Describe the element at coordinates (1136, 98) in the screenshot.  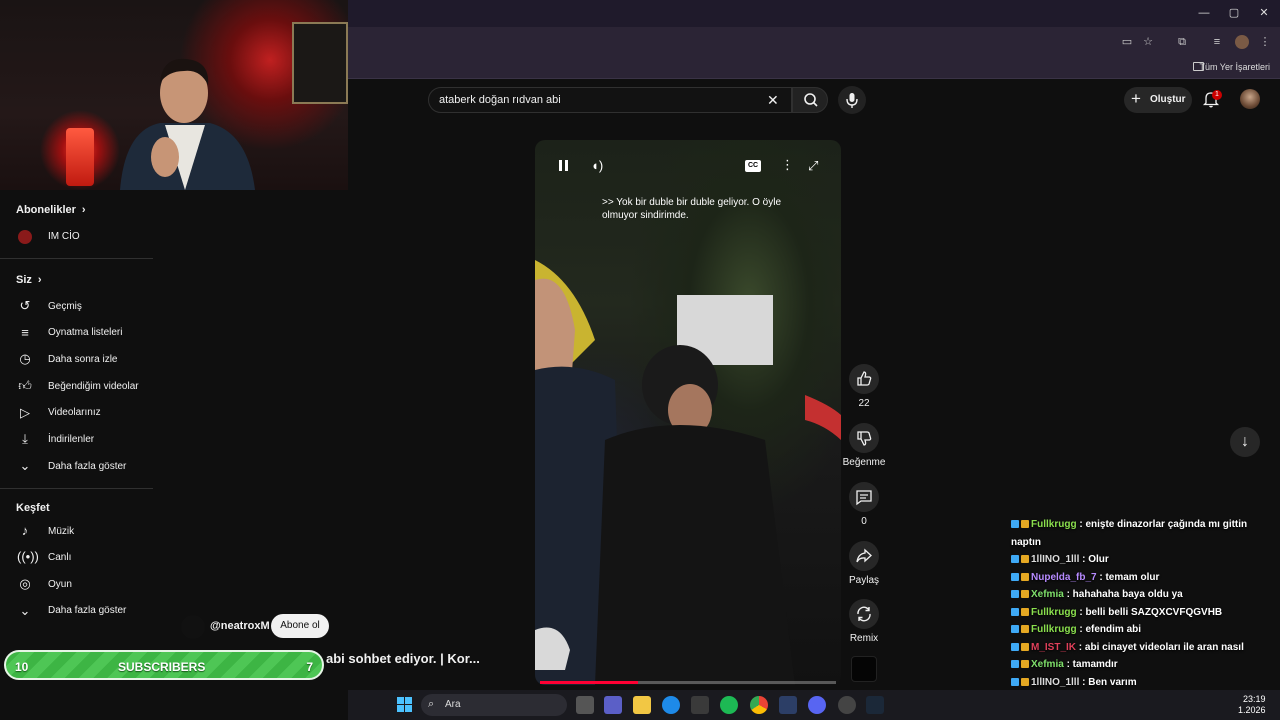
I see `plus-icon: +` at that location.